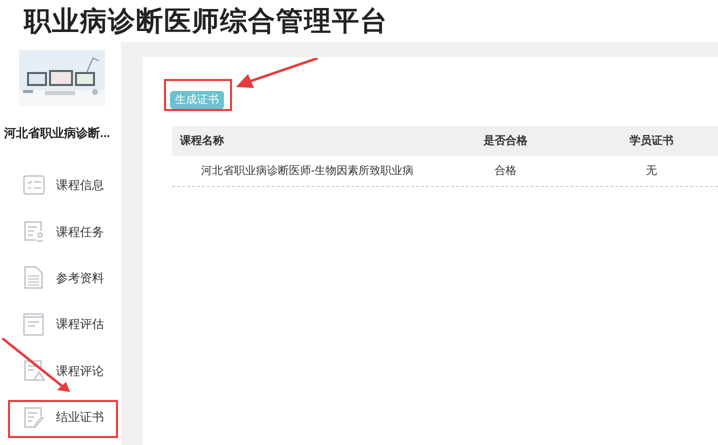 The width and height of the screenshot is (718, 445). I want to click on highlight-frame, so click(198, 95).